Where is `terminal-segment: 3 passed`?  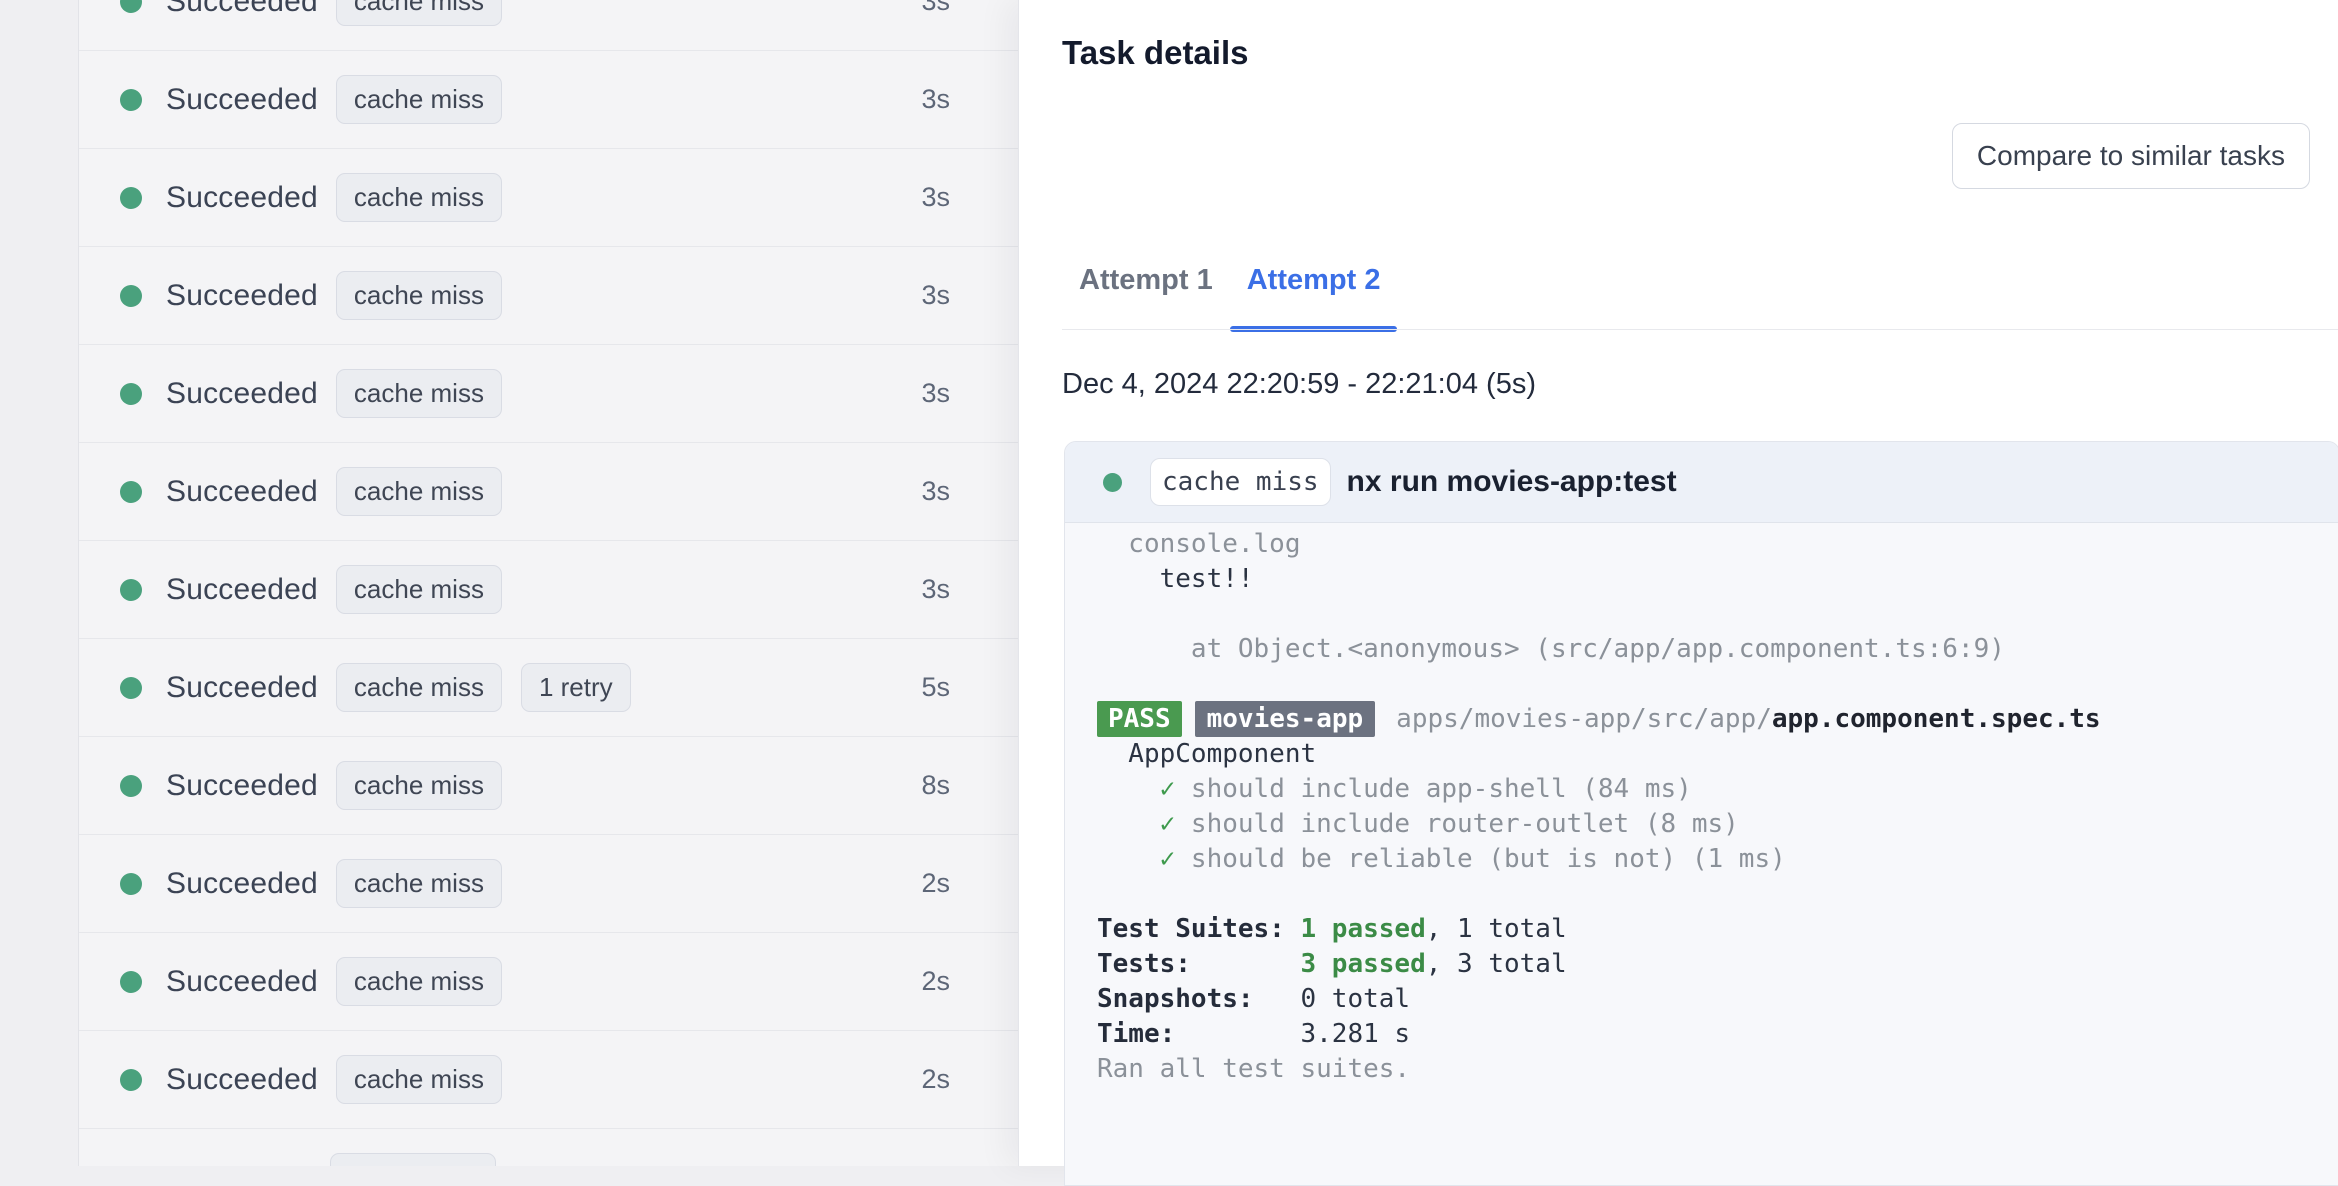
terminal-segment: 3 passed is located at coordinates (1363, 964).